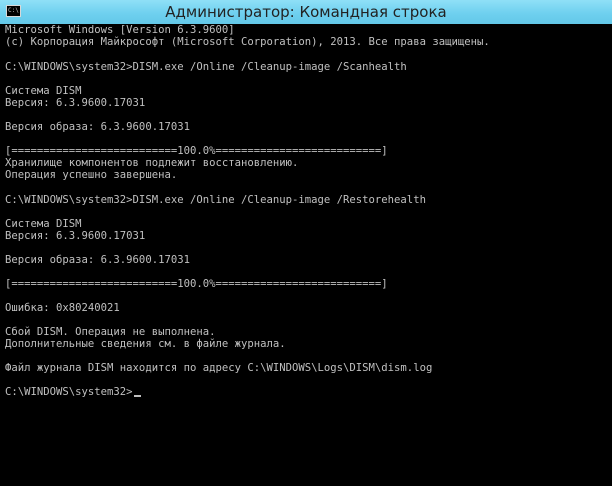  I want to click on title-bar: C:\ Администратор: Командная строка, so click(306, 12).